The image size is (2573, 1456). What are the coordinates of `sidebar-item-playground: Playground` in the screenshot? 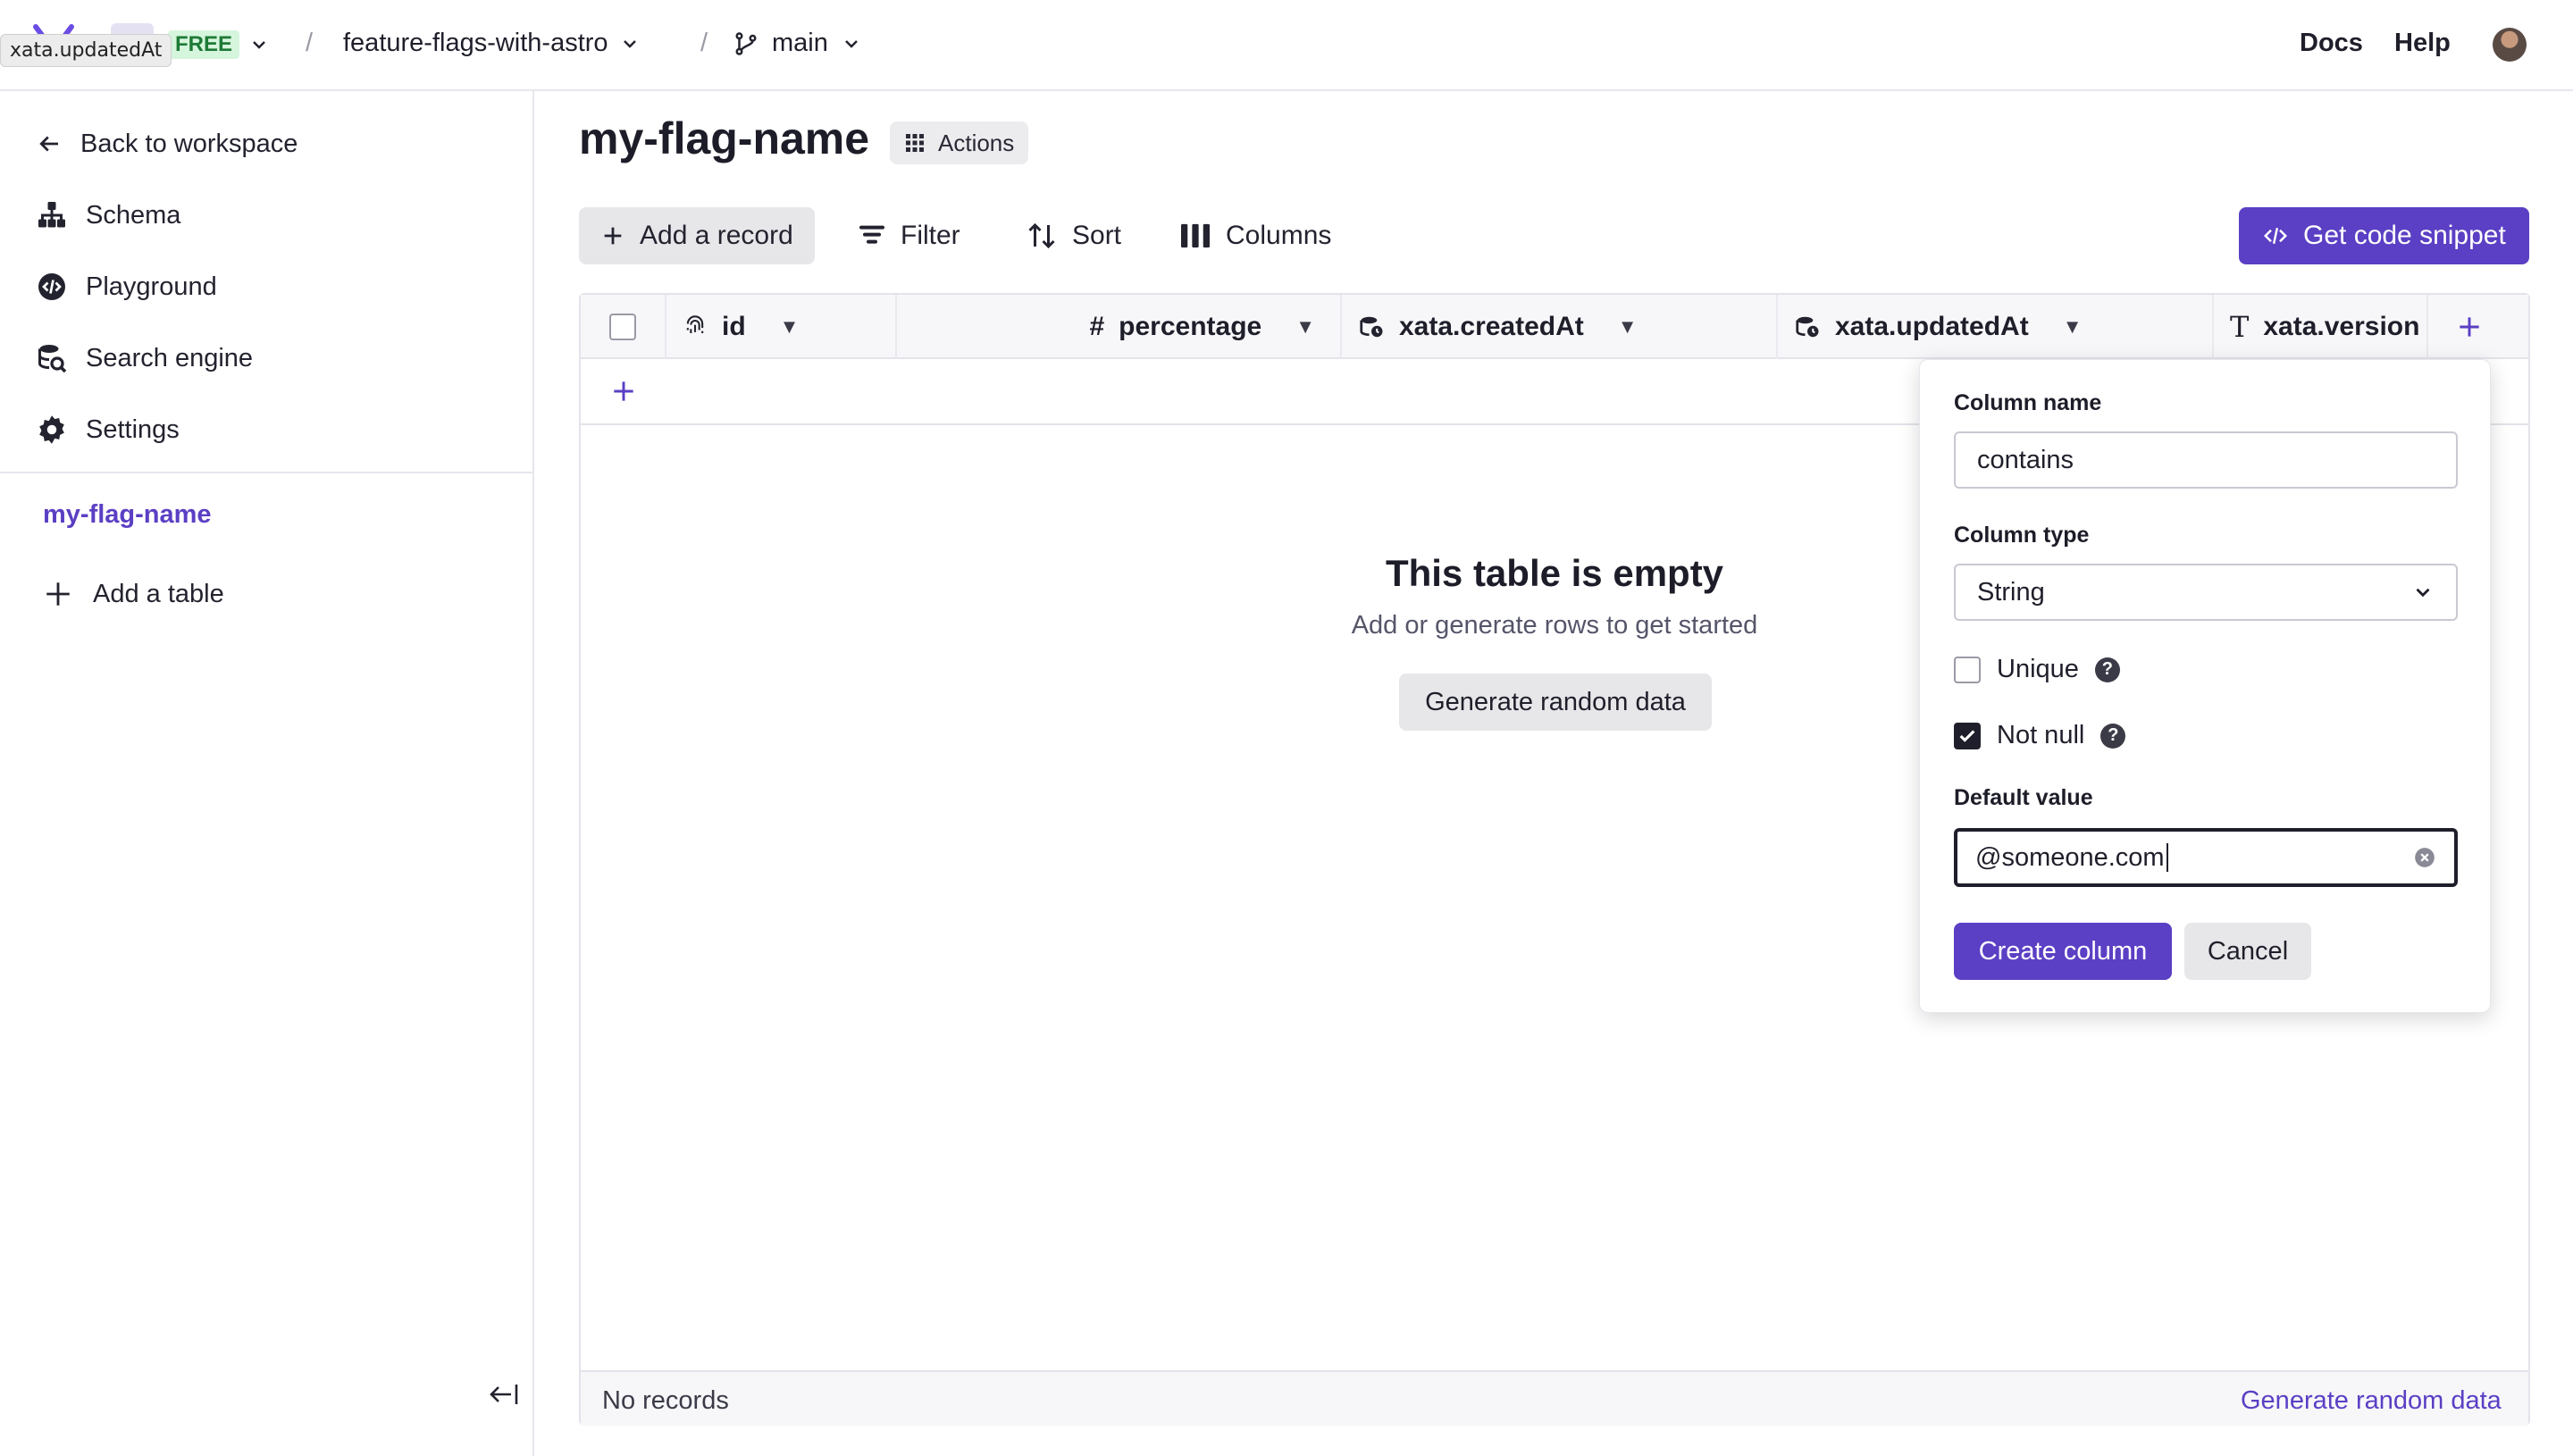 It's located at (126, 287).